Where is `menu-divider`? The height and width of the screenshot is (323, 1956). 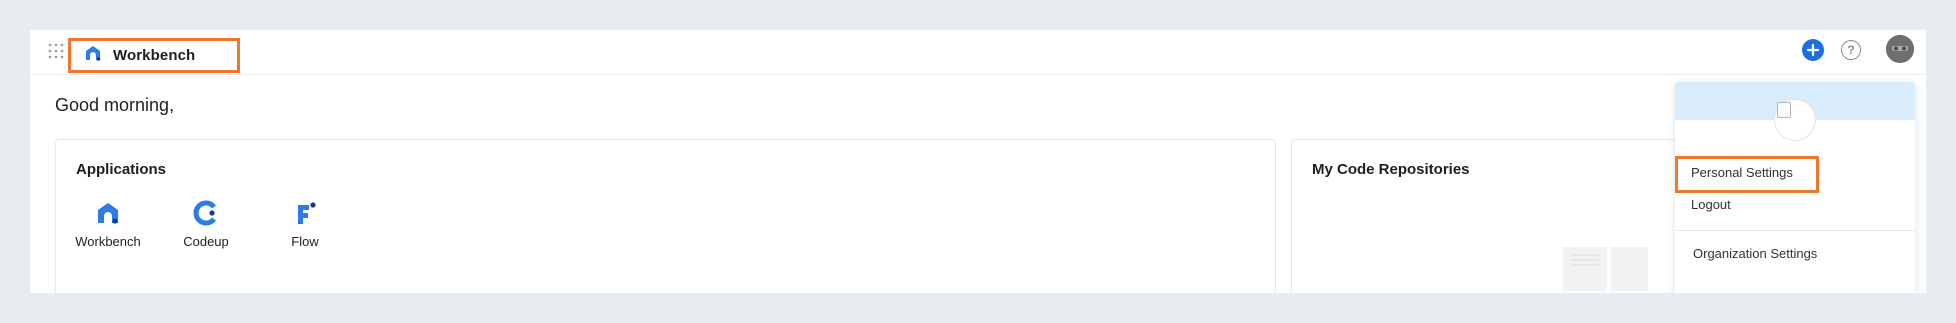 menu-divider is located at coordinates (1795, 230).